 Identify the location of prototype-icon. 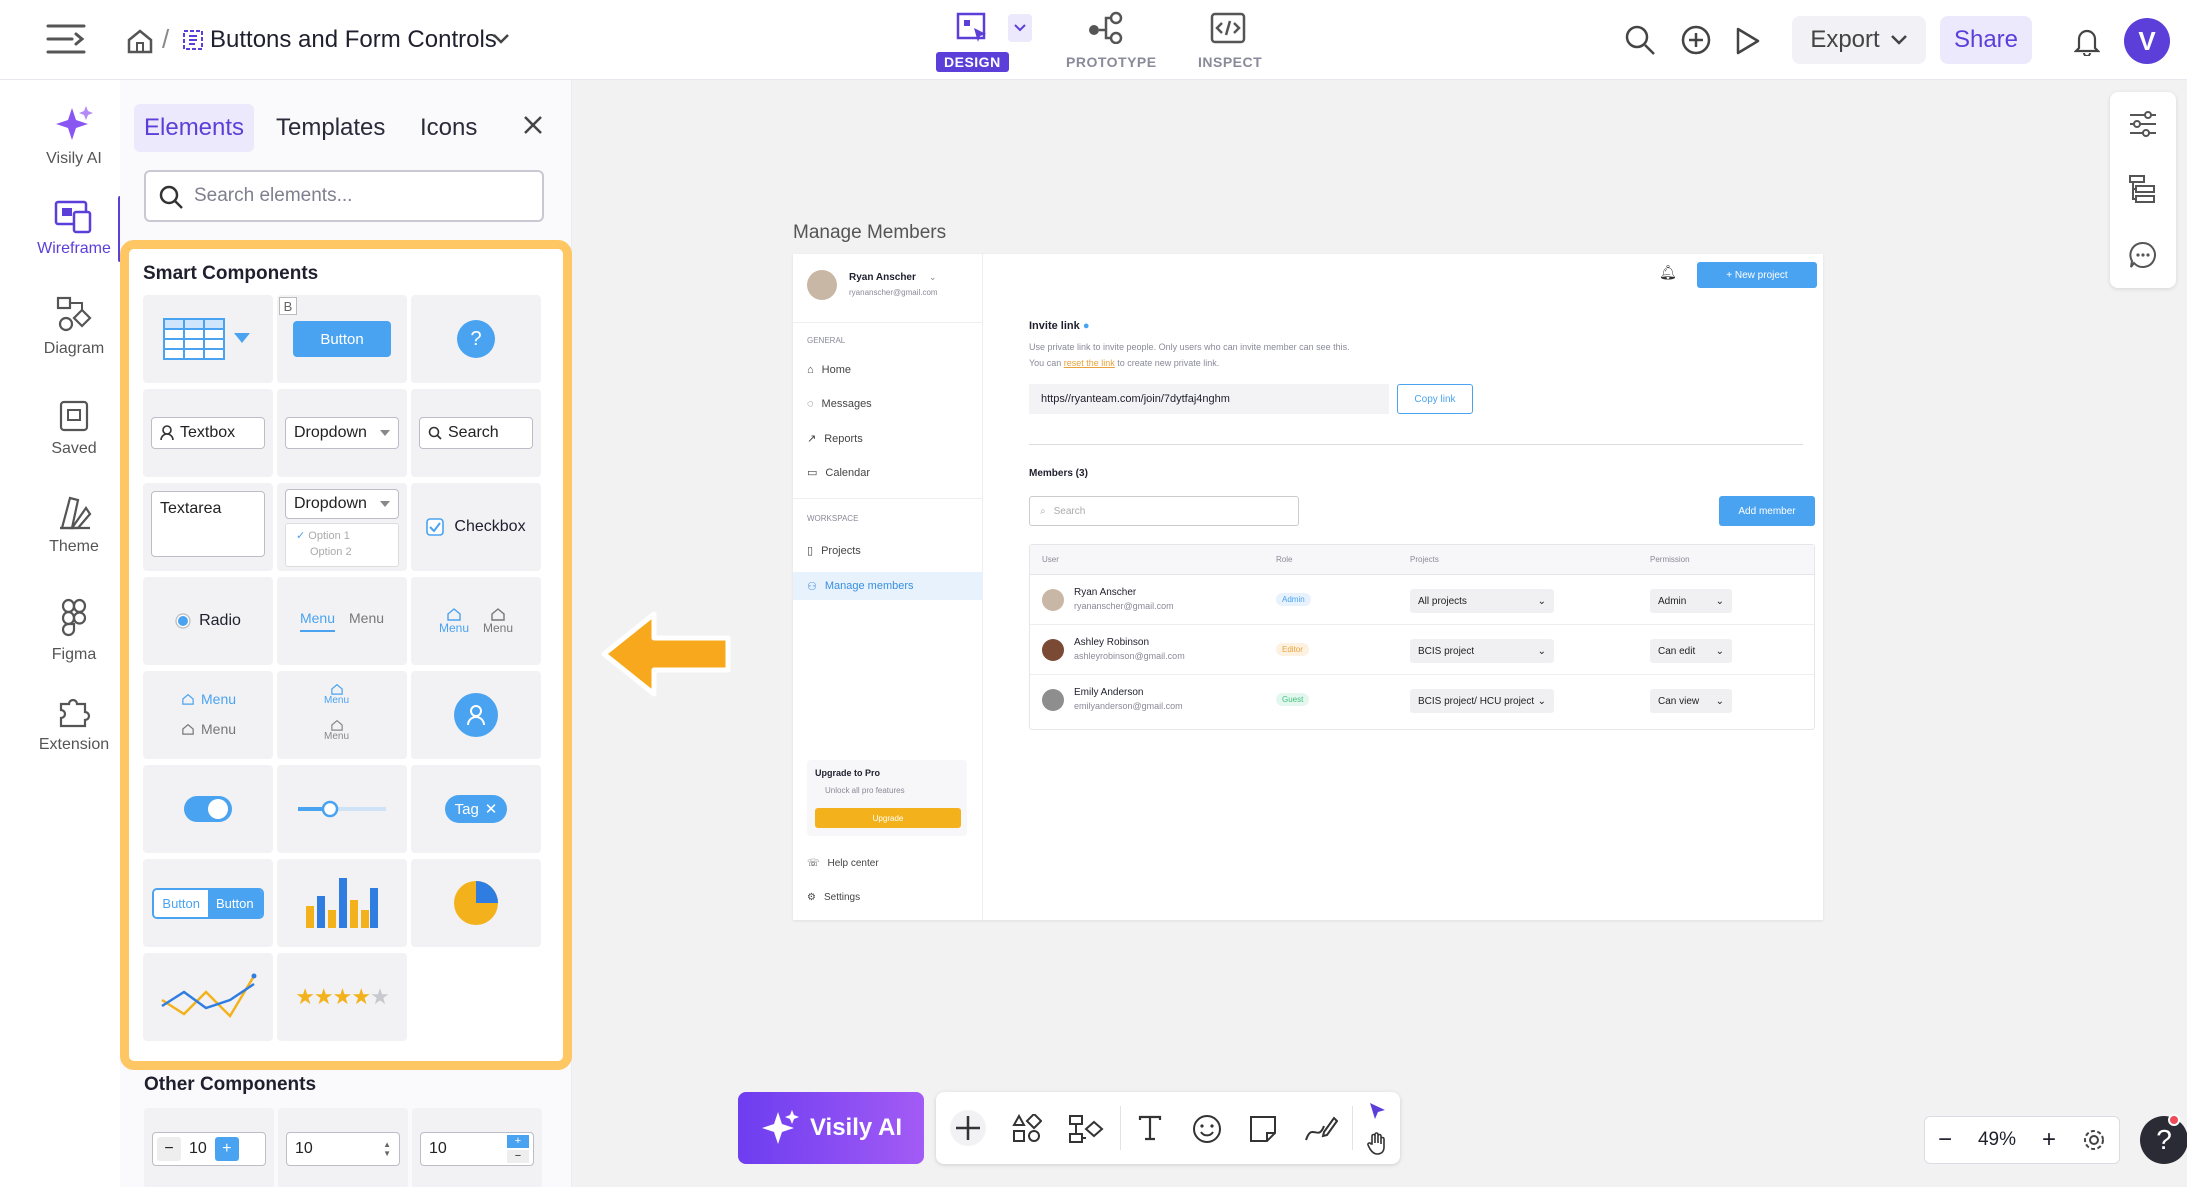
(1106, 27).